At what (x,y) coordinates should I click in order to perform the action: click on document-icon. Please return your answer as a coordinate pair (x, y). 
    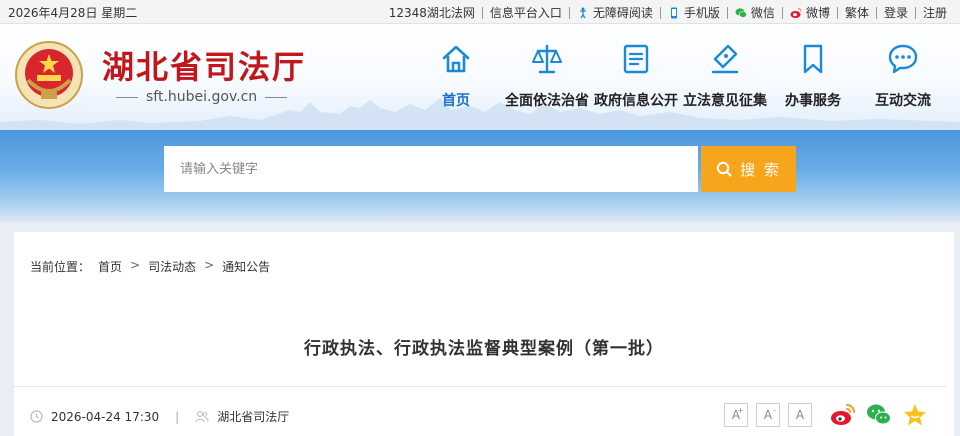
    Looking at the image, I should click on (636, 59).